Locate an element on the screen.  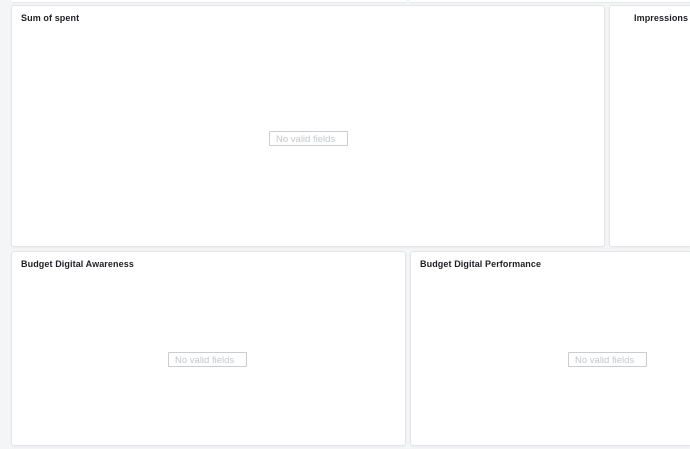
panel-impressions: Impressions p/v is located at coordinates (649, 126).